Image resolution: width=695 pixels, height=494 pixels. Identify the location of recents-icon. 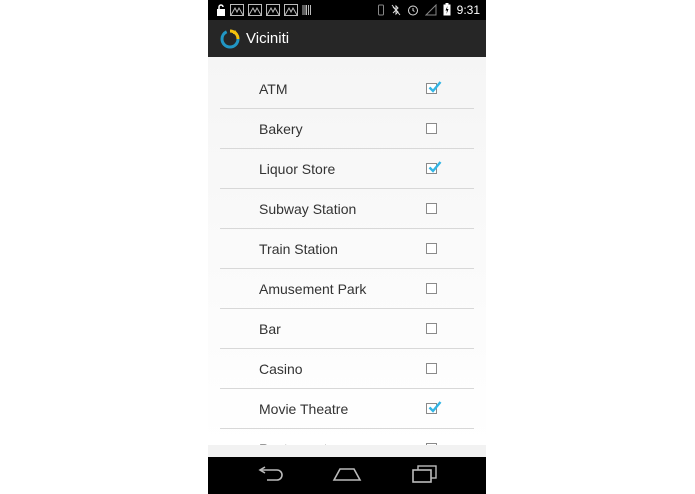
(424, 476).